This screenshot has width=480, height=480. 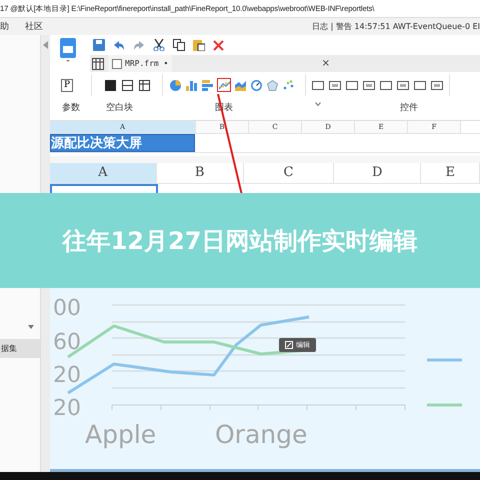 What do you see at coordinates (318, 104) in the screenshot?
I see `expand-caret-icon` at bounding box center [318, 104].